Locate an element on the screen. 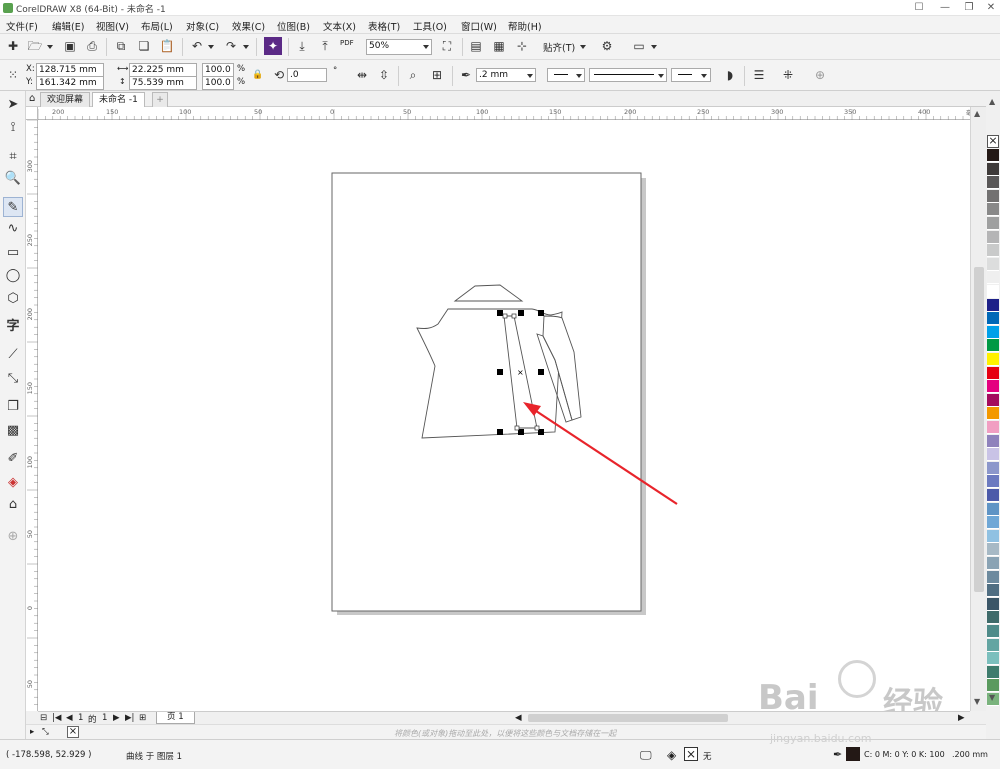 This screenshot has height=769, width=1000. outline-pen-status-icon: ✒ is located at coordinates (837, 754).